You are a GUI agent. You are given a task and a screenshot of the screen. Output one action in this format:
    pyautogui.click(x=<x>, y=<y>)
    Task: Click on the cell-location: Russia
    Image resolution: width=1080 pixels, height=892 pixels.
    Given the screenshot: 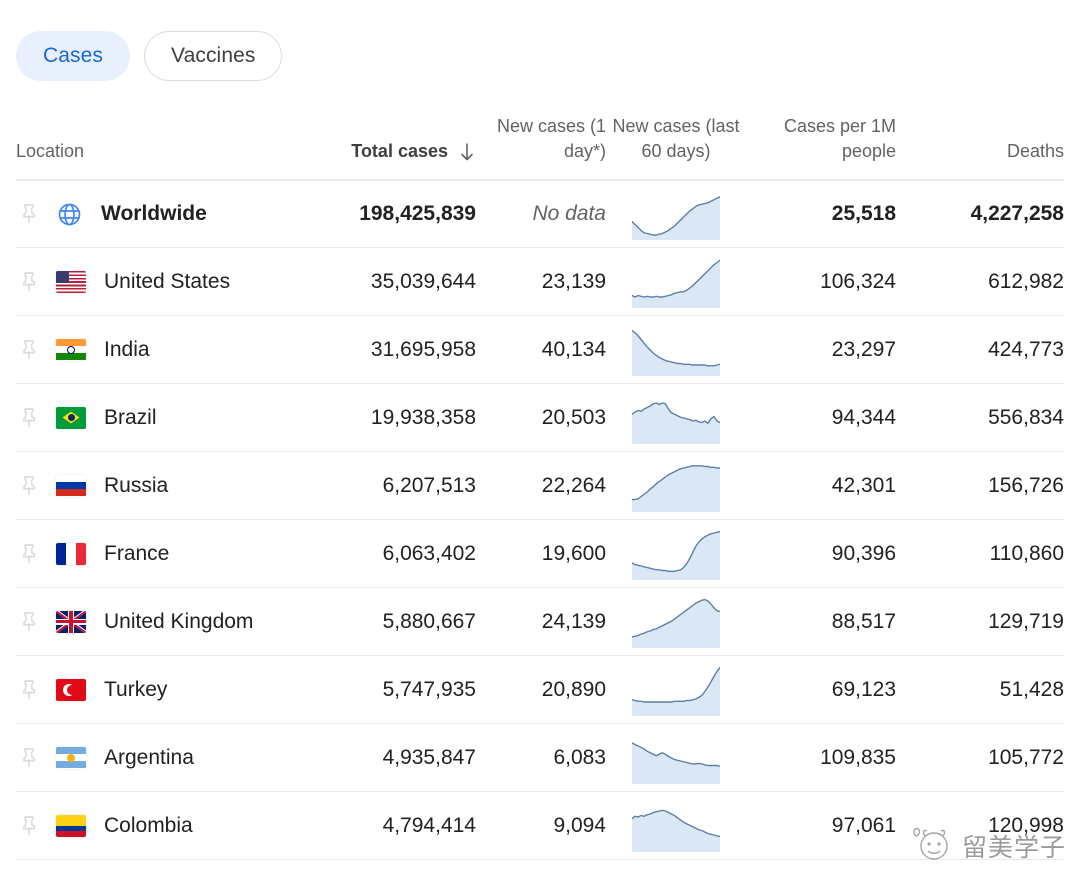 What is the action you would take?
    pyautogui.click(x=166, y=486)
    